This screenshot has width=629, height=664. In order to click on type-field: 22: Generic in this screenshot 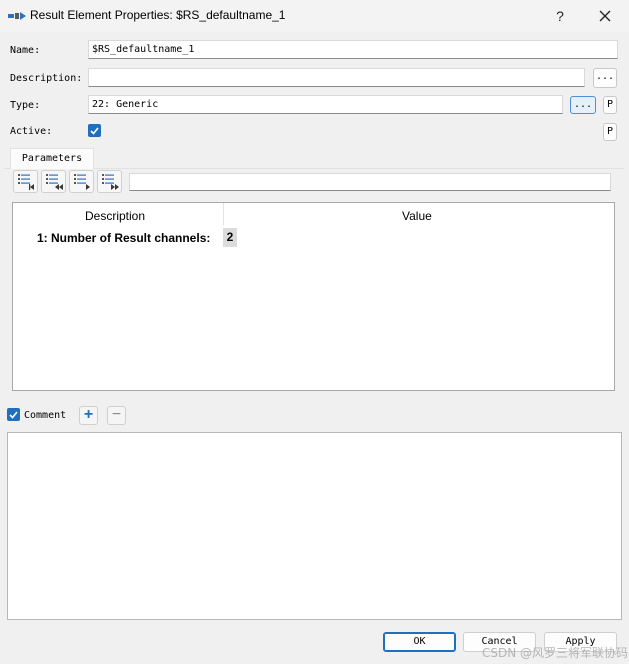, I will do `click(325, 104)`.